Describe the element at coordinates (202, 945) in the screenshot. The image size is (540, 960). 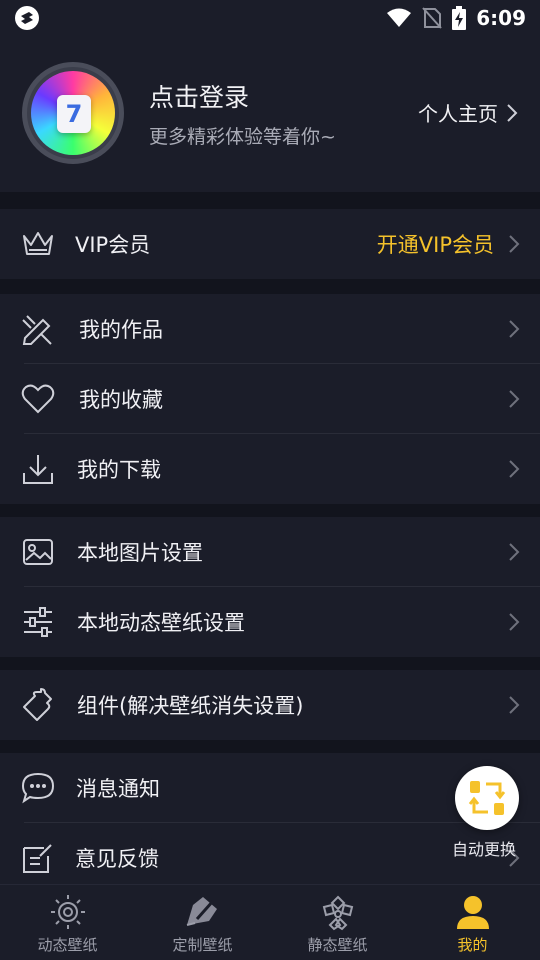
I see `tab-label: 定制壁纸` at that location.